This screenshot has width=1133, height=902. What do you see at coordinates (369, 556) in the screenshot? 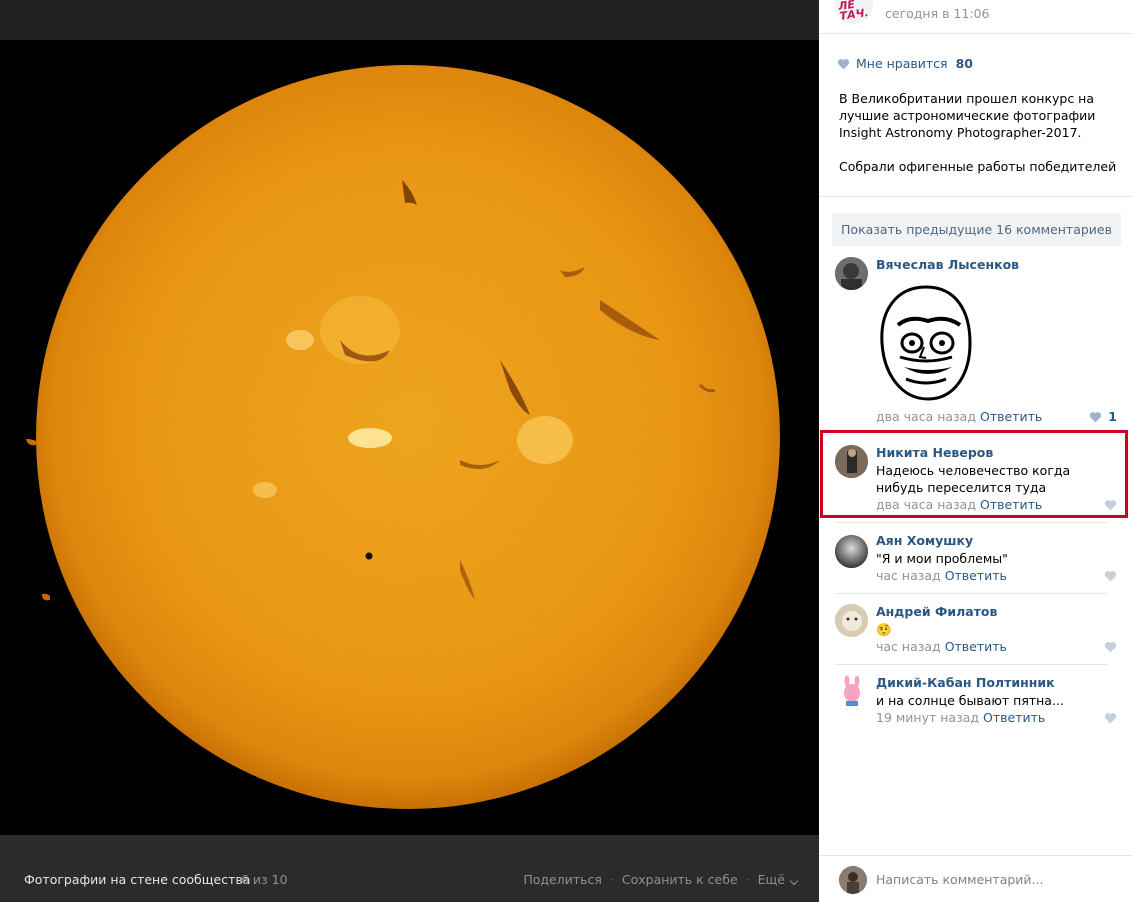
I see `mercury-dot` at bounding box center [369, 556].